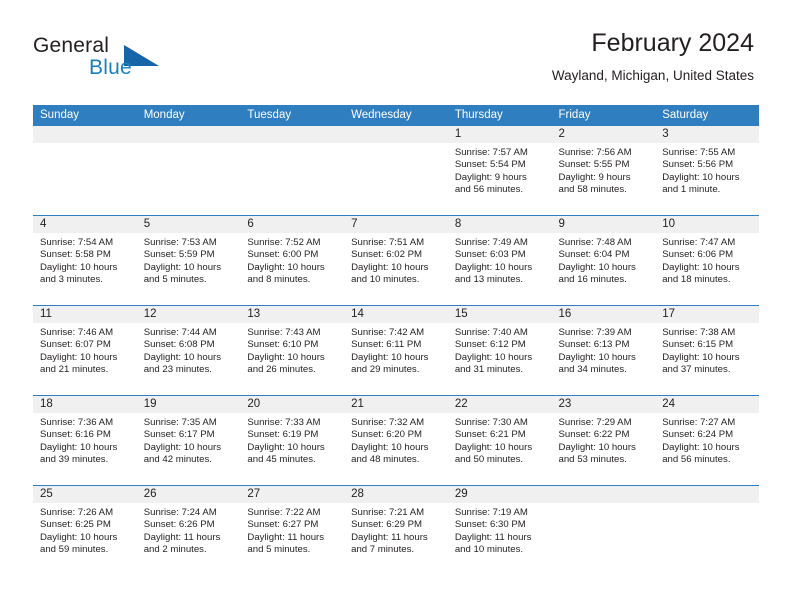  Describe the element at coordinates (292, 494) in the screenshot. I see `day-number: 27` at that location.